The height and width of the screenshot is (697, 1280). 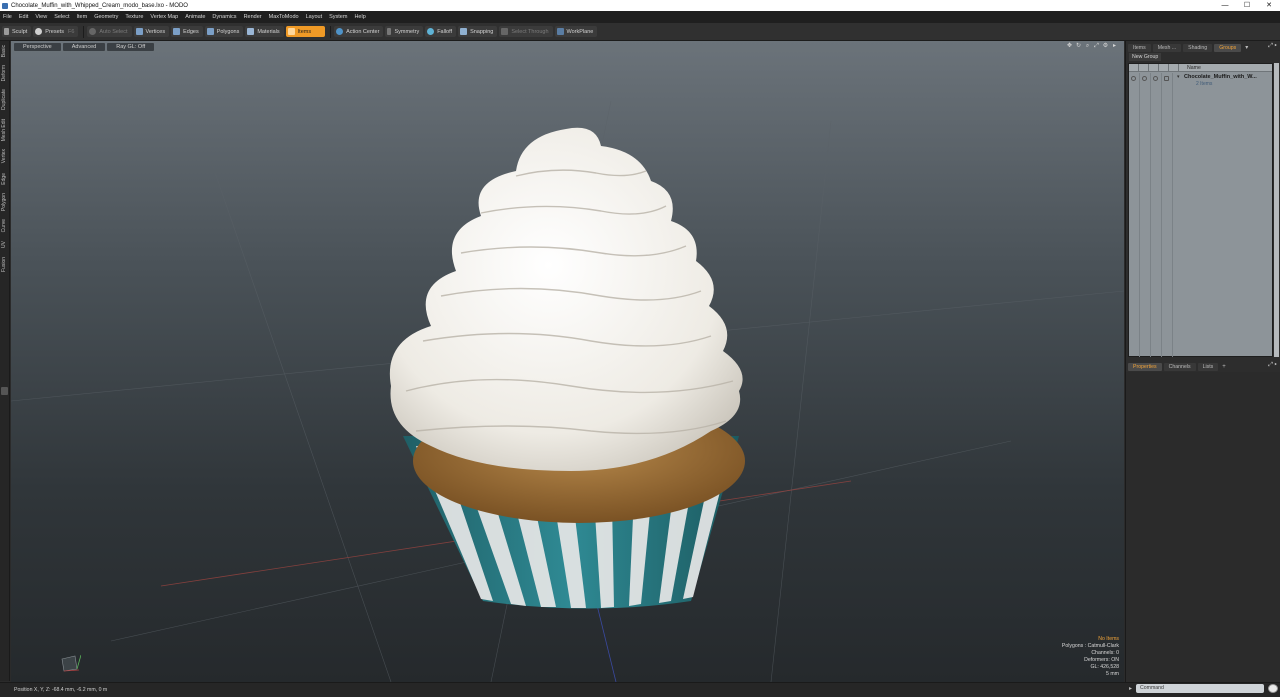 I want to click on expand-icon: ▸, so click(x=1114, y=46).